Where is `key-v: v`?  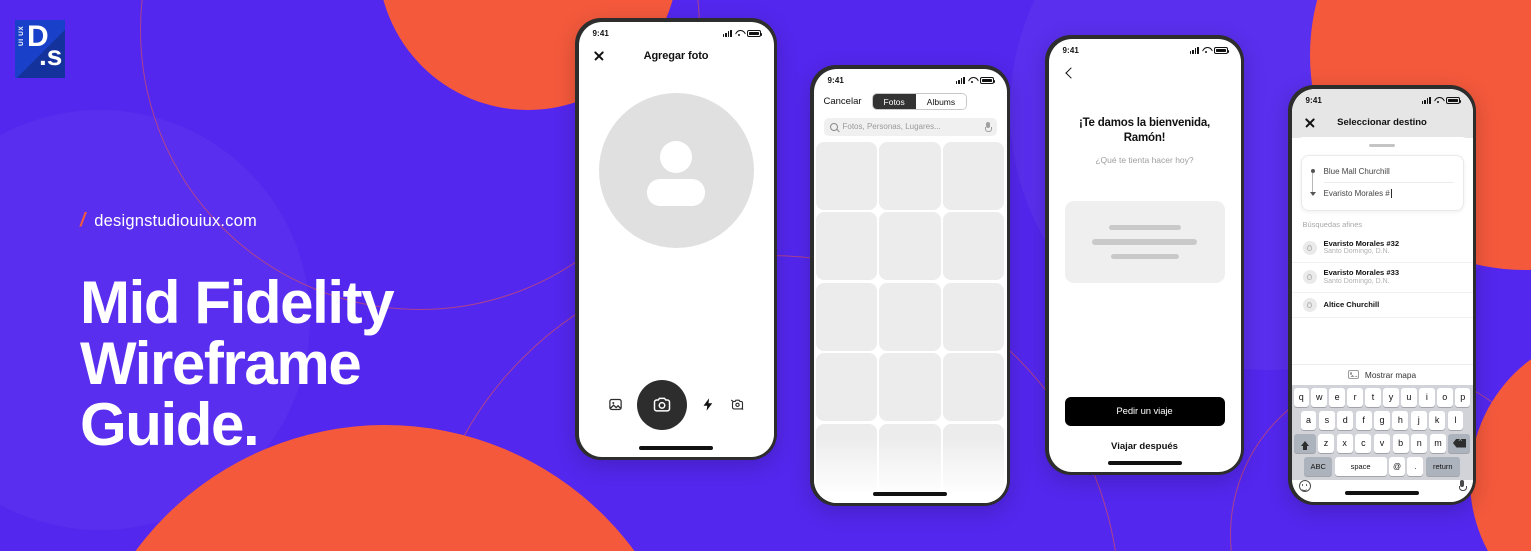 key-v: v is located at coordinates (1382, 443).